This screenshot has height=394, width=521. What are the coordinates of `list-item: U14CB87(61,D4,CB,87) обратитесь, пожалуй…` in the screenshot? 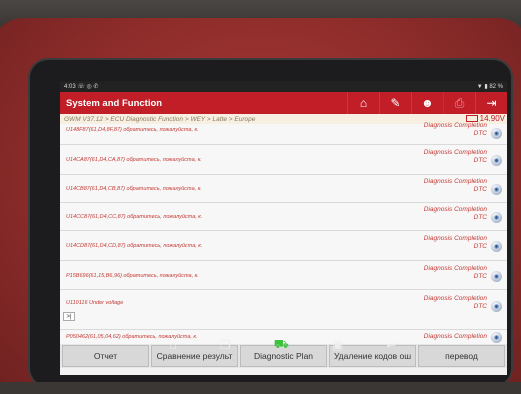 It's located at (283, 189).